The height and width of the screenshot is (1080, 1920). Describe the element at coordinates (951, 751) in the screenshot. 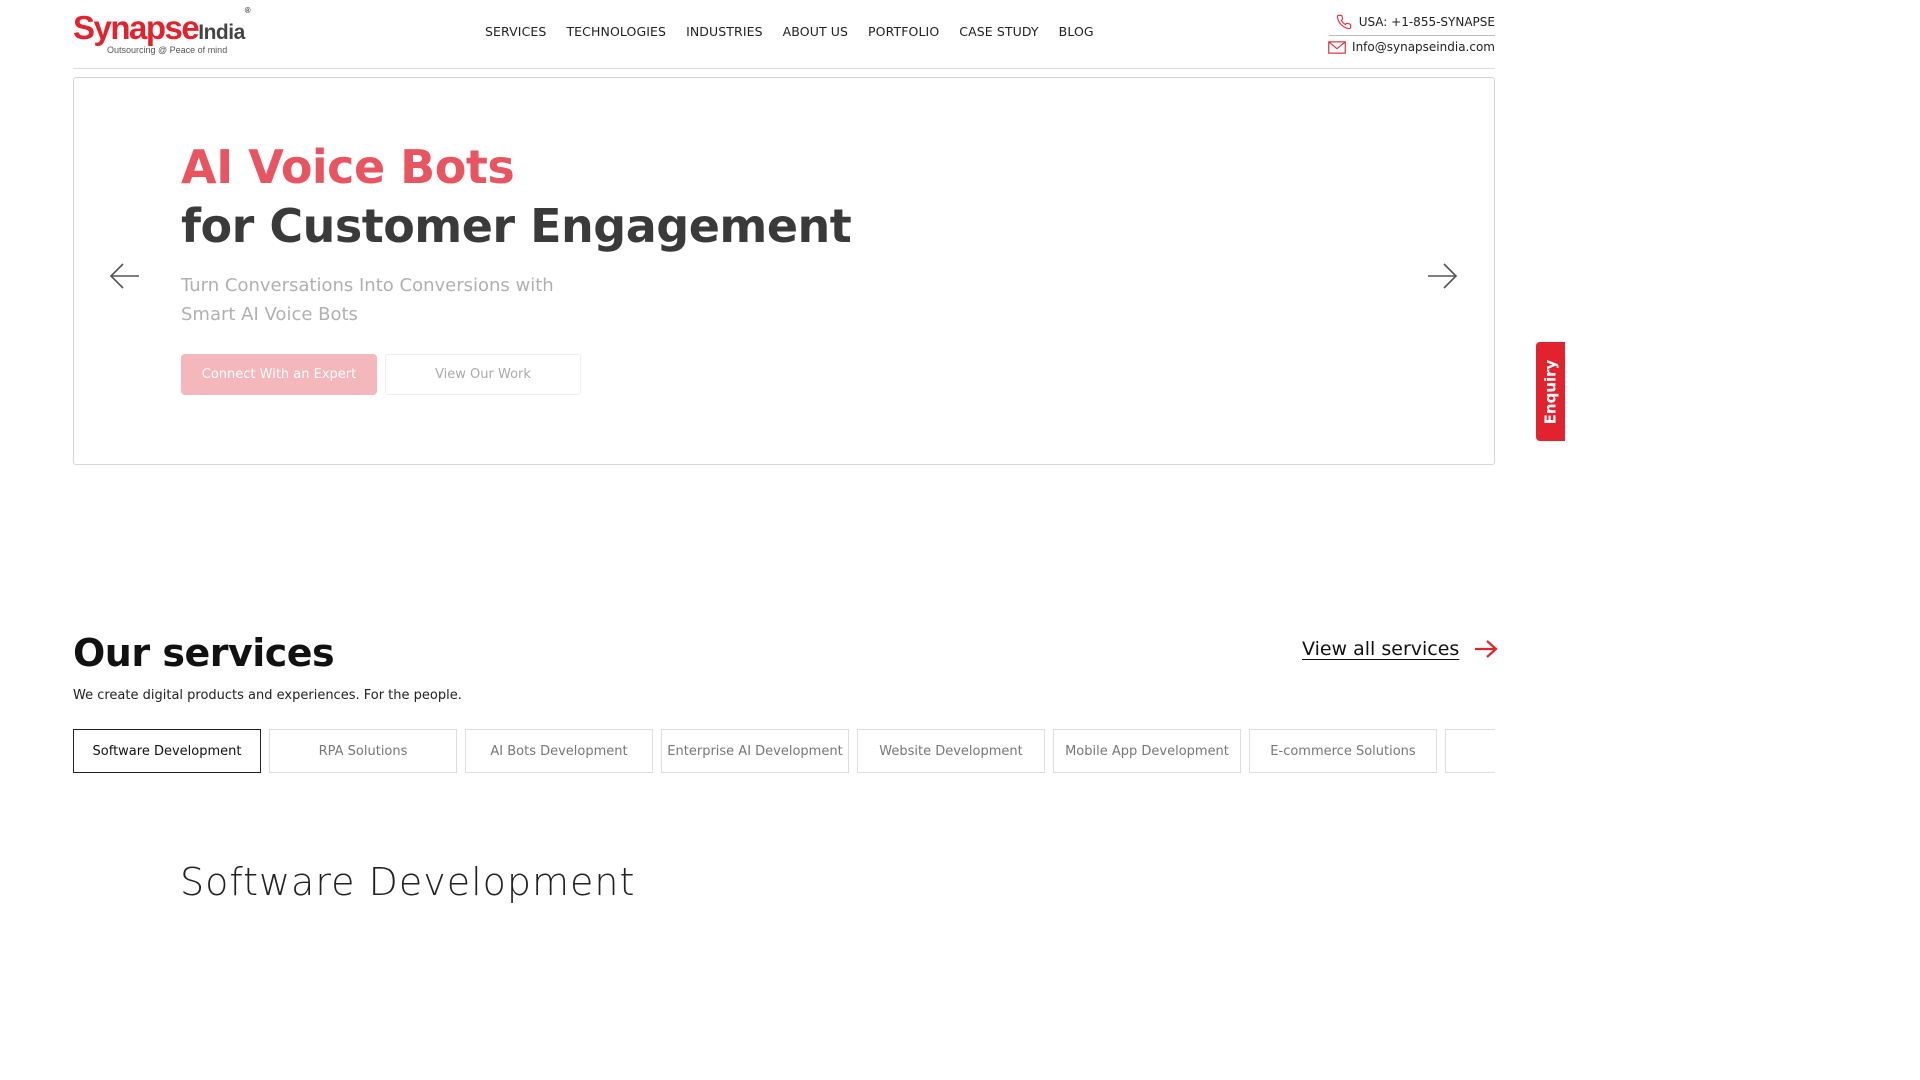

I see `tab-website-development: Website Development` at that location.